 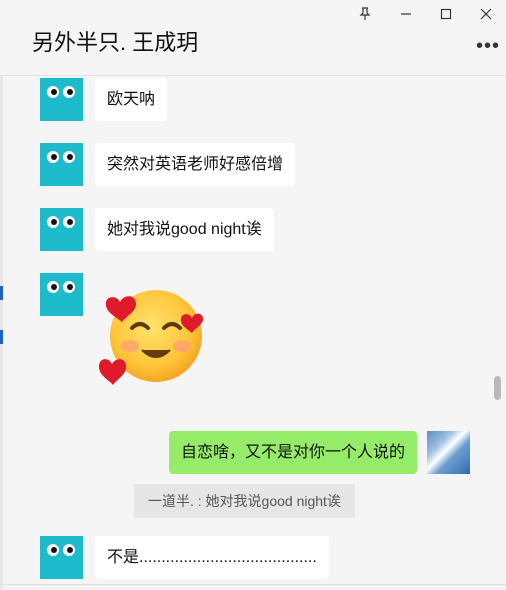 What do you see at coordinates (195, 164) in the screenshot?
I see `message-bubble: 突然对英语老师好感倍增` at bounding box center [195, 164].